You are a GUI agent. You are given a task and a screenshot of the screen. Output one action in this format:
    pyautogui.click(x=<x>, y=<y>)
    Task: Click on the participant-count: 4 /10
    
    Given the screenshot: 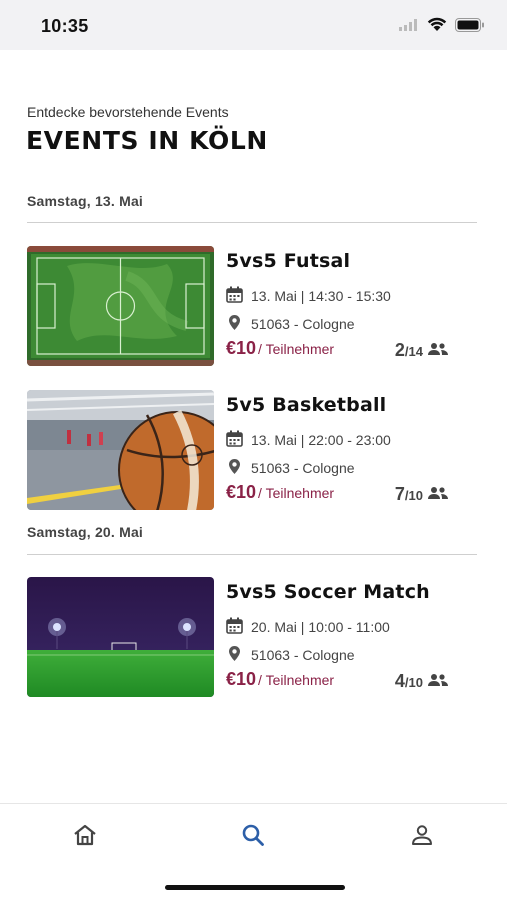 What is the action you would take?
    pyautogui.click(x=422, y=681)
    